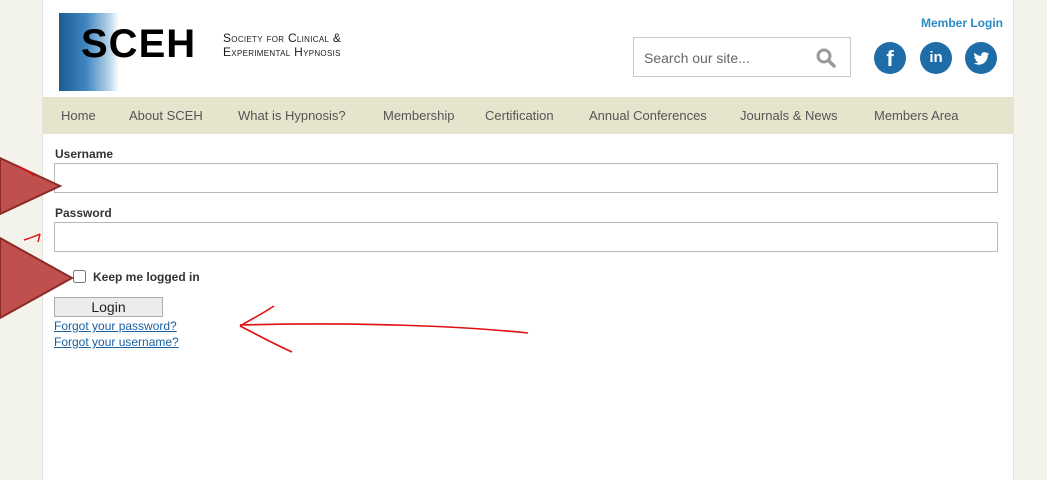  Describe the element at coordinates (526, 178) in the screenshot. I see `username-field` at that location.